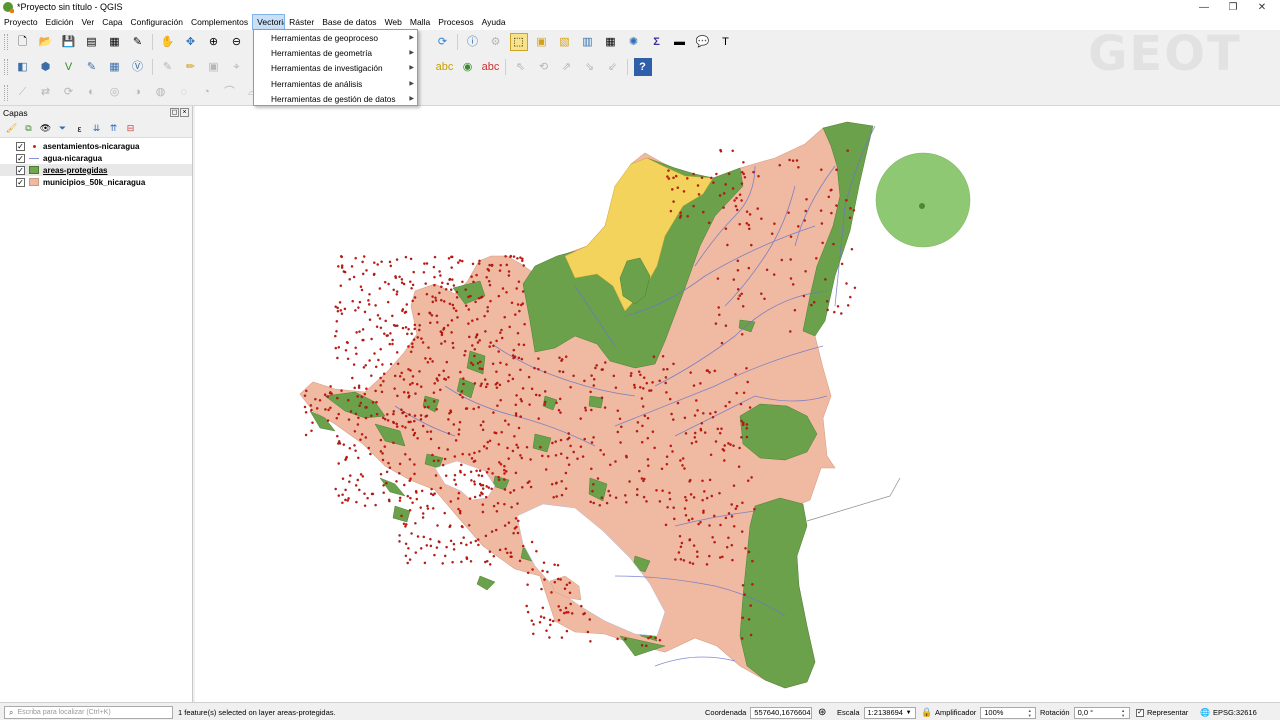 The width and height of the screenshot is (1280, 720). What do you see at coordinates (23, 93) in the screenshot?
I see `advanced-digitizing-icon: ⟋` at bounding box center [23, 93].